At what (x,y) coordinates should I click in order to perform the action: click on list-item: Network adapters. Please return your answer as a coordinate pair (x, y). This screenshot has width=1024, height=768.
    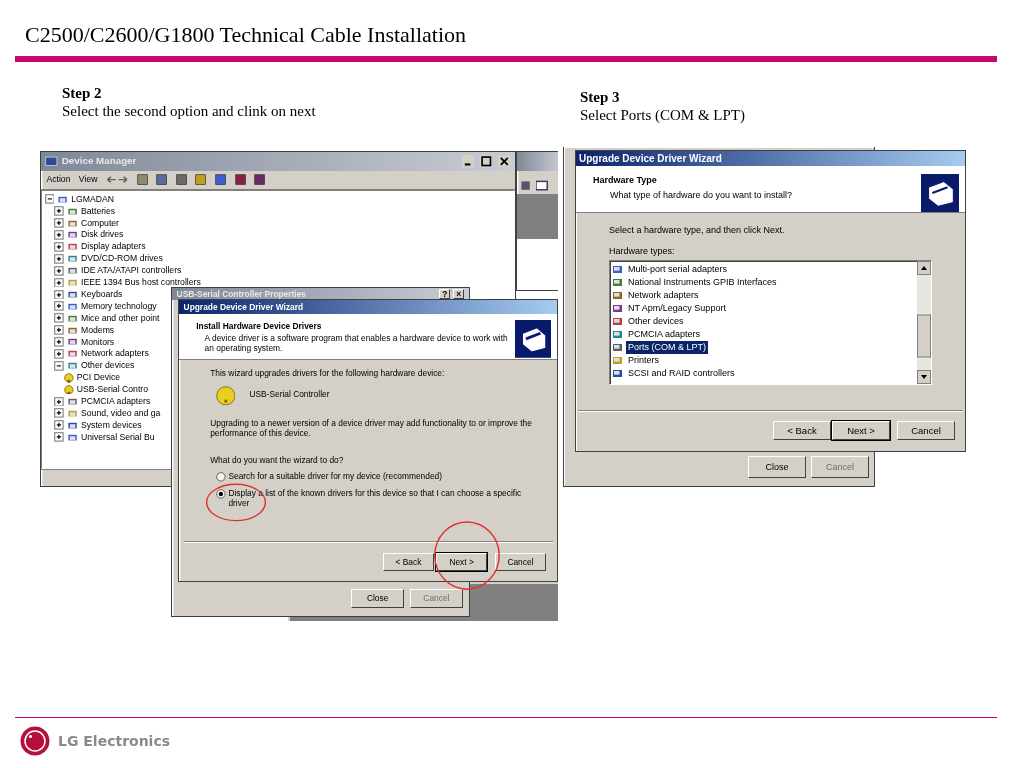
    Looking at the image, I should click on (663, 295).